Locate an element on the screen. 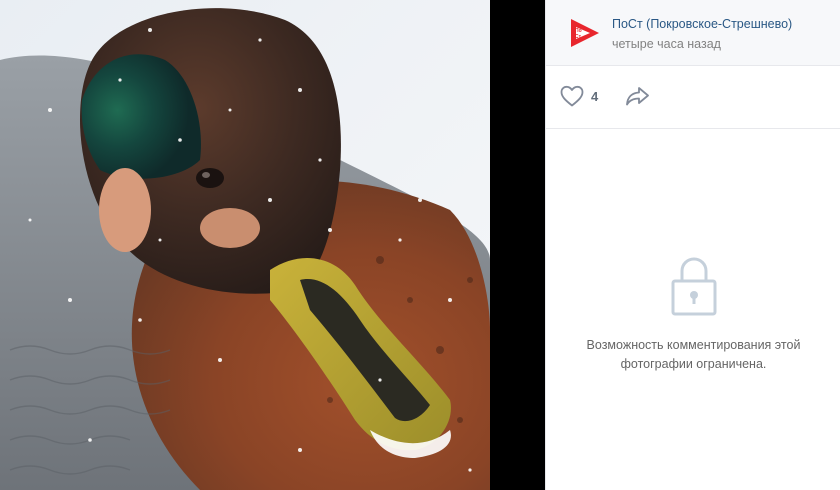 The height and width of the screenshot is (490, 840). post-timestamp: четыре часа назад is located at coordinates (666, 44).